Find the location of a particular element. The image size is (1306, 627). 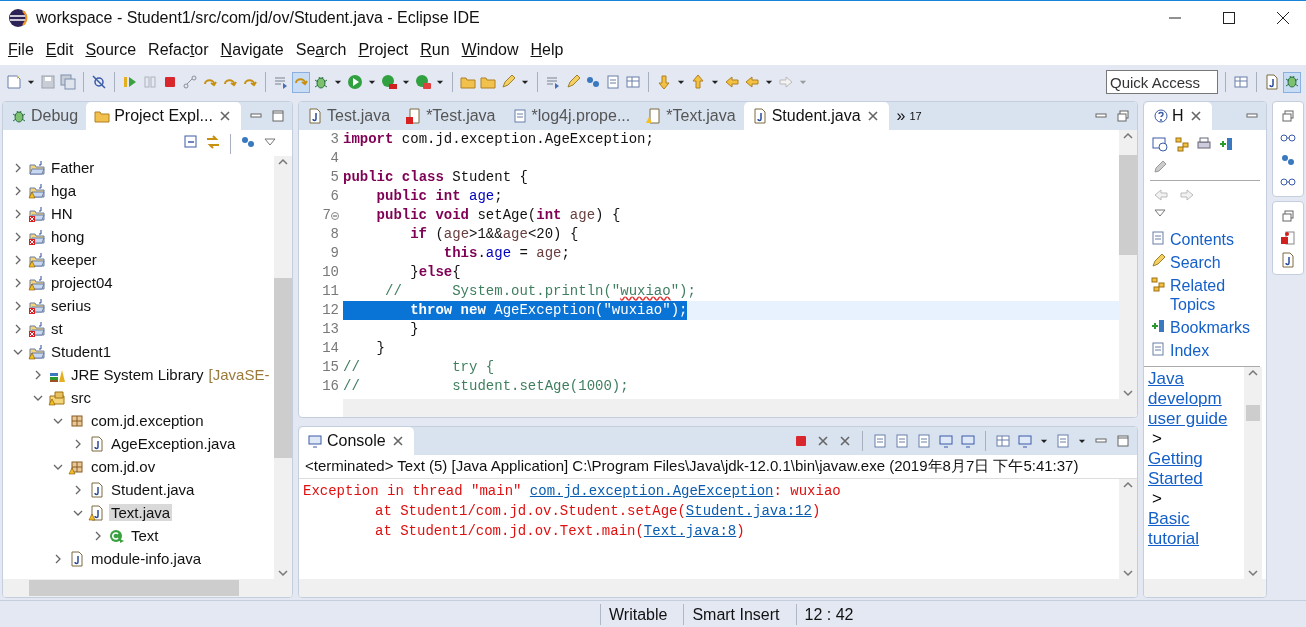

menu-item: Run is located at coordinates (435, 50).